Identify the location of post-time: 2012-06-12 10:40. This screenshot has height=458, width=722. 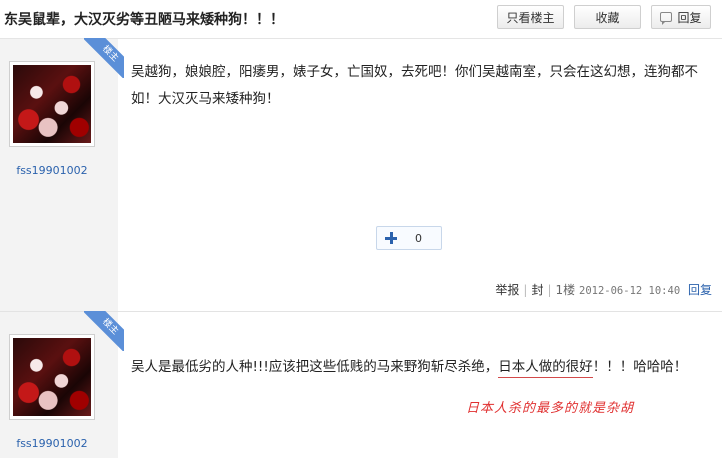
(630, 291).